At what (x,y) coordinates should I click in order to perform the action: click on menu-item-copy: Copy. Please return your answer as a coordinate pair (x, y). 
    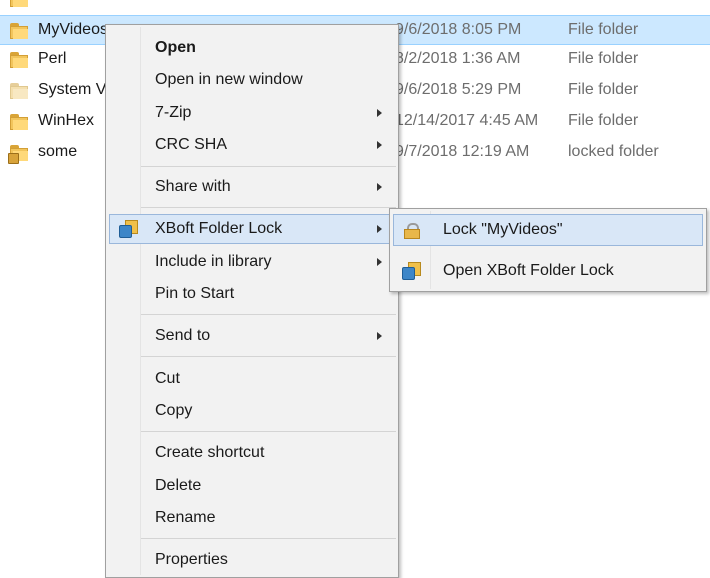
    Looking at the image, I should click on (252, 411).